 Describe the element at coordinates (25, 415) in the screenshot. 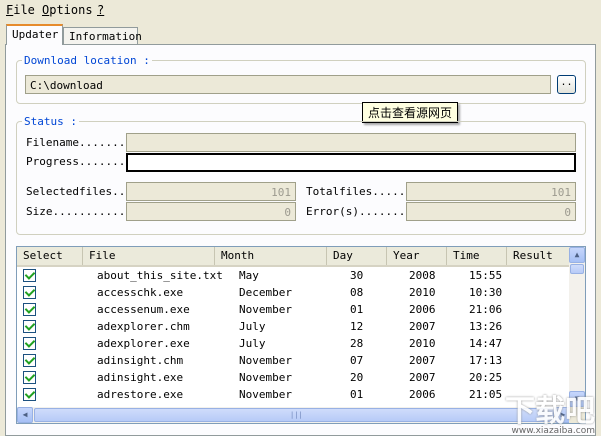

I see `arrow-left-icon: ◀` at that location.